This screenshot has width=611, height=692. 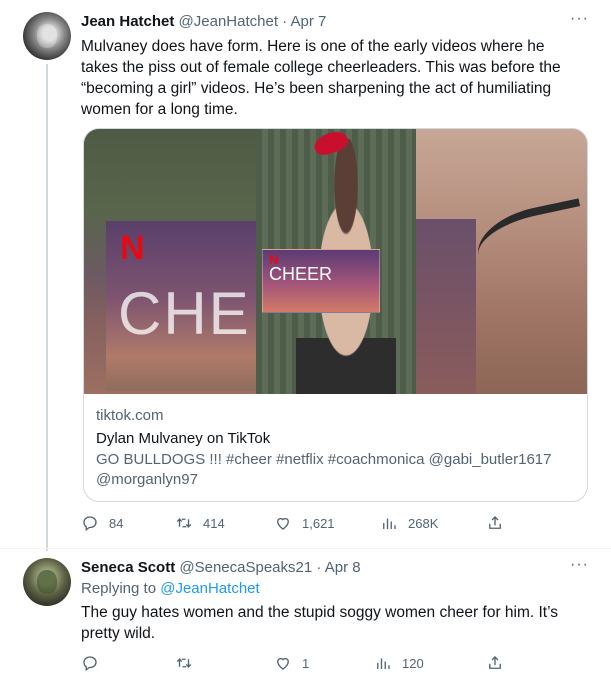 I want to click on user-handle: @JeanHatchet, so click(x=228, y=21).